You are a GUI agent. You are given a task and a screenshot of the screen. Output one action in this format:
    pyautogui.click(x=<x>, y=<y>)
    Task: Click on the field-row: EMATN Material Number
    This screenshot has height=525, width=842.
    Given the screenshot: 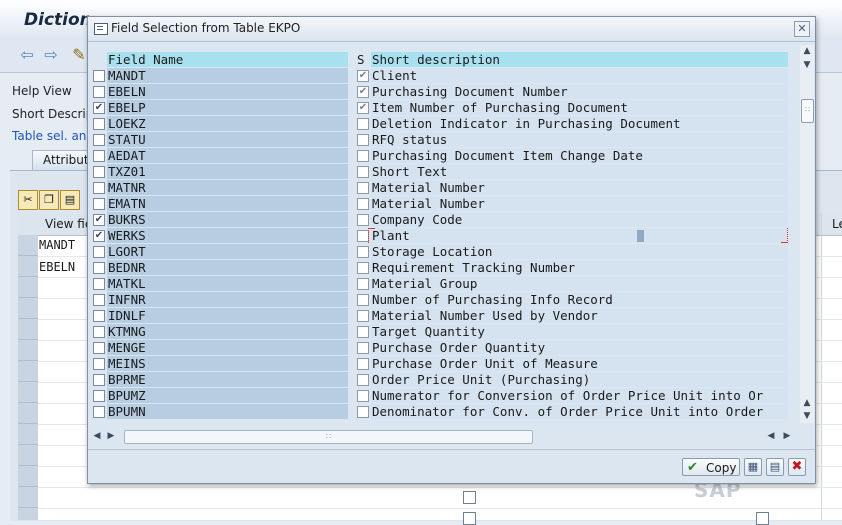 What is the action you would take?
    pyautogui.click(x=439, y=204)
    